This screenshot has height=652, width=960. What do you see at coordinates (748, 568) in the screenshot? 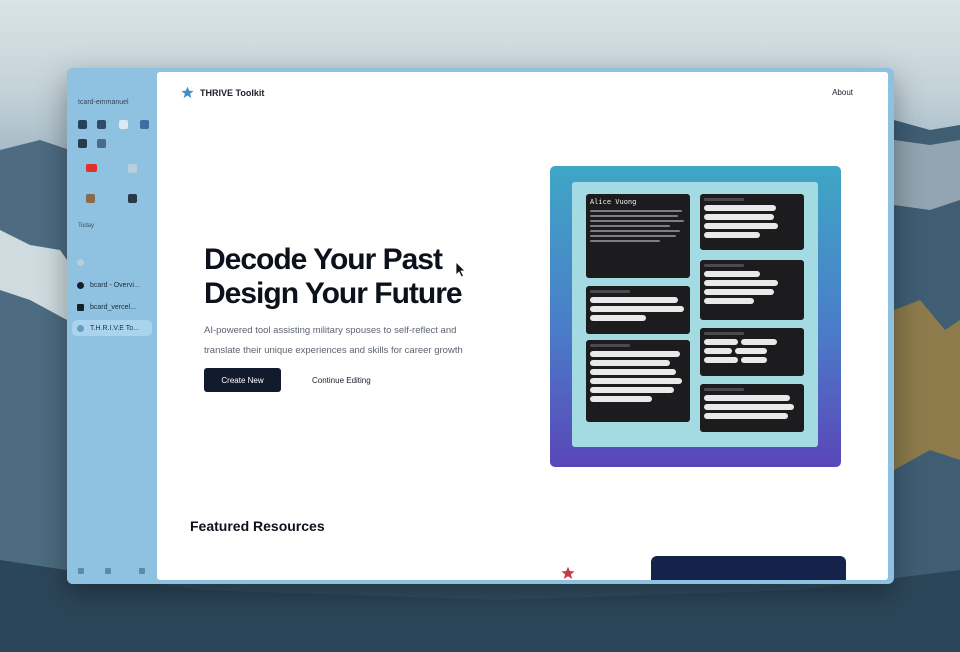
I see `resource-card` at bounding box center [748, 568].